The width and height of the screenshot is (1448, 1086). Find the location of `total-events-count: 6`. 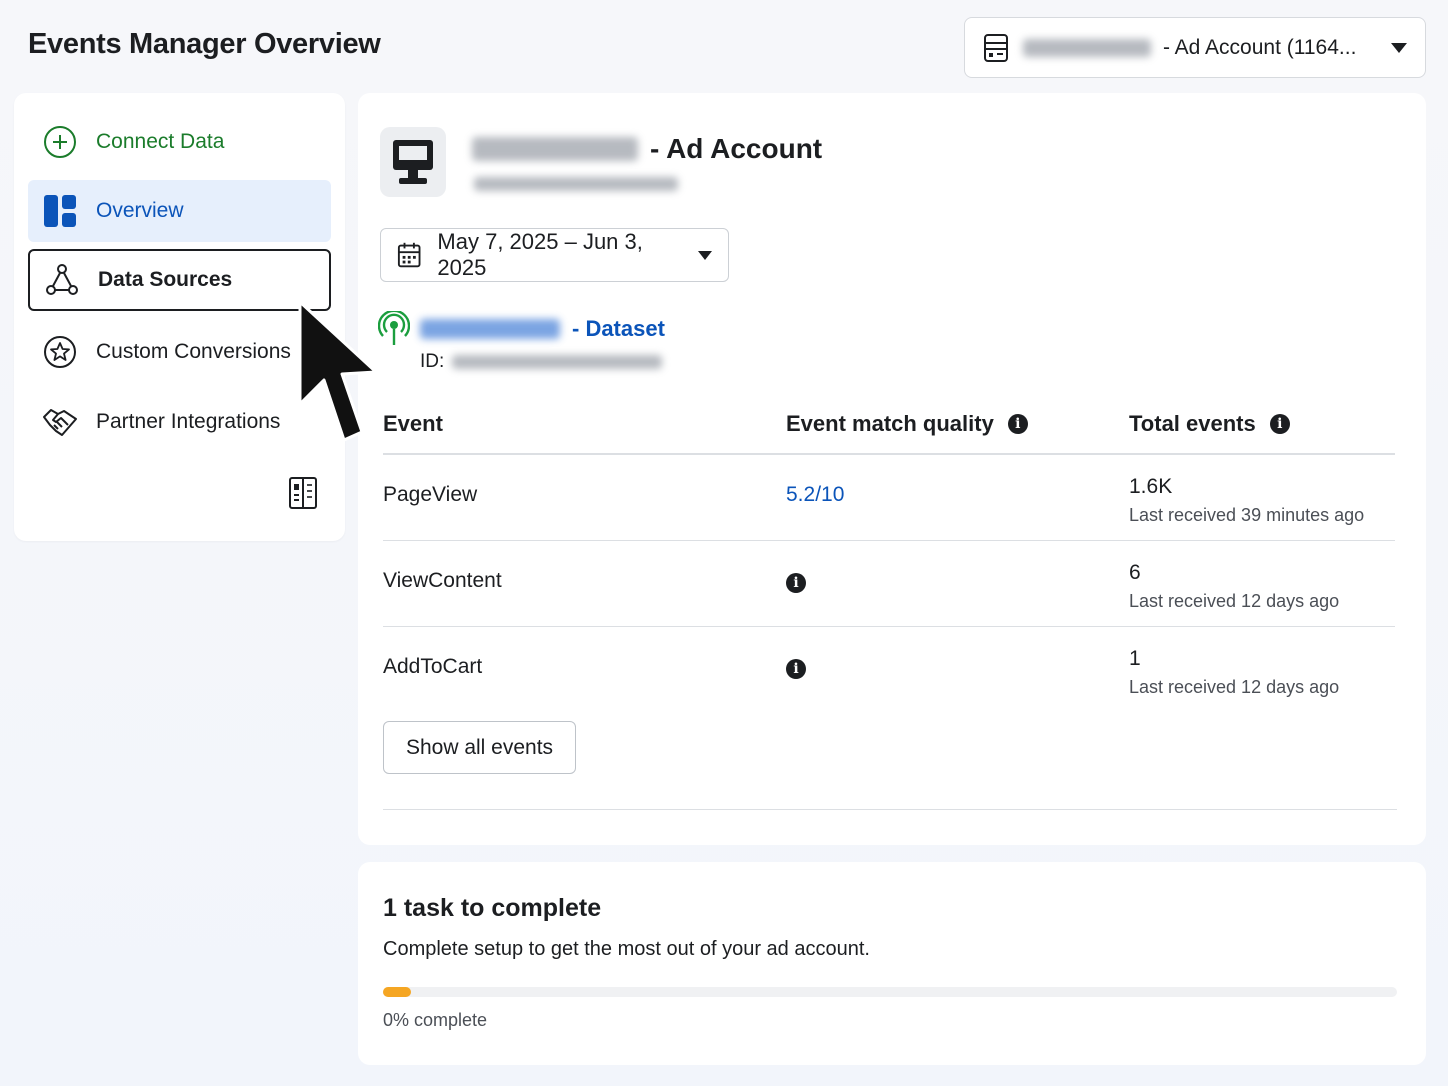

total-events-count: 6 is located at coordinates (1135, 572).